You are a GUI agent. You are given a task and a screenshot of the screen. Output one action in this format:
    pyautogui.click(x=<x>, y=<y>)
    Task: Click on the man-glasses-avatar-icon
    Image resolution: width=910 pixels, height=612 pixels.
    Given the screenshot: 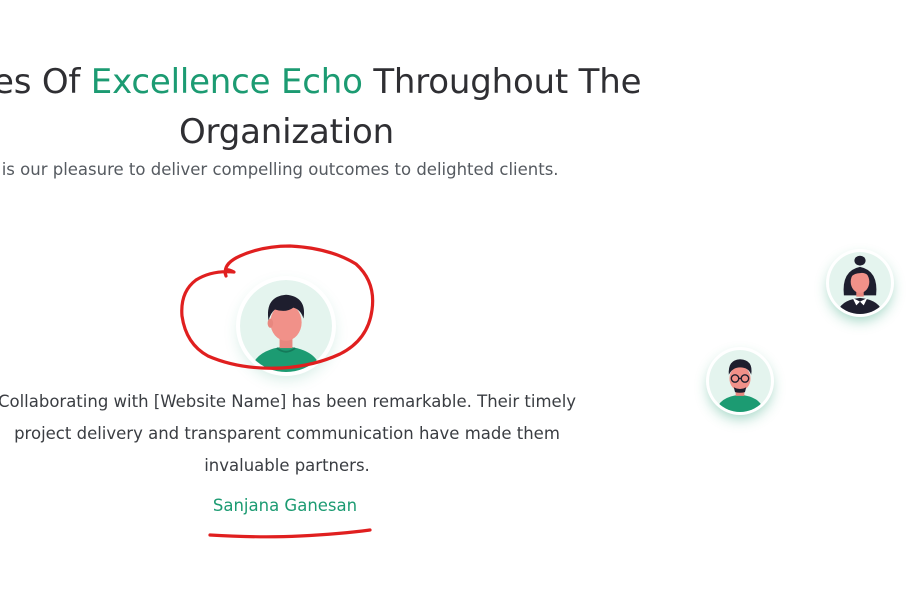 What is the action you would take?
    pyautogui.click(x=740, y=381)
    